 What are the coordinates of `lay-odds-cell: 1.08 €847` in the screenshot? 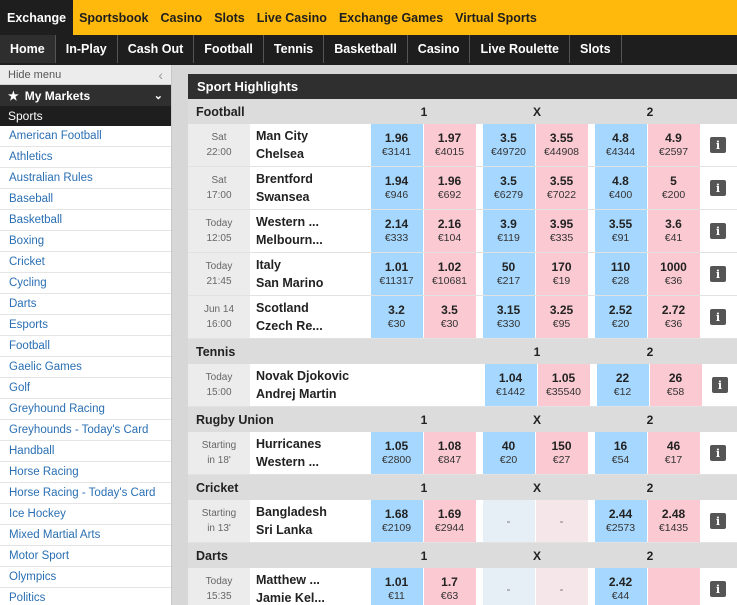 It's located at (449, 453).